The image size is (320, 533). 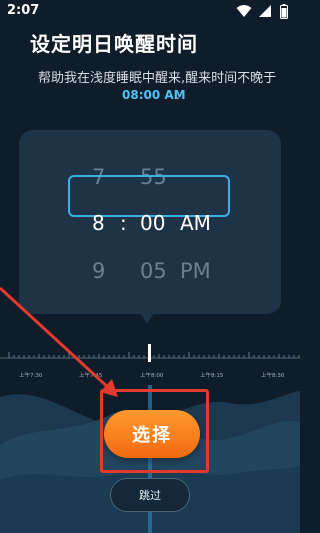 What do you see at coordinates (114, 44) in the screenshot?
I see `page-title: 设定明日唤醒时间` at bounding box center [114, 44].